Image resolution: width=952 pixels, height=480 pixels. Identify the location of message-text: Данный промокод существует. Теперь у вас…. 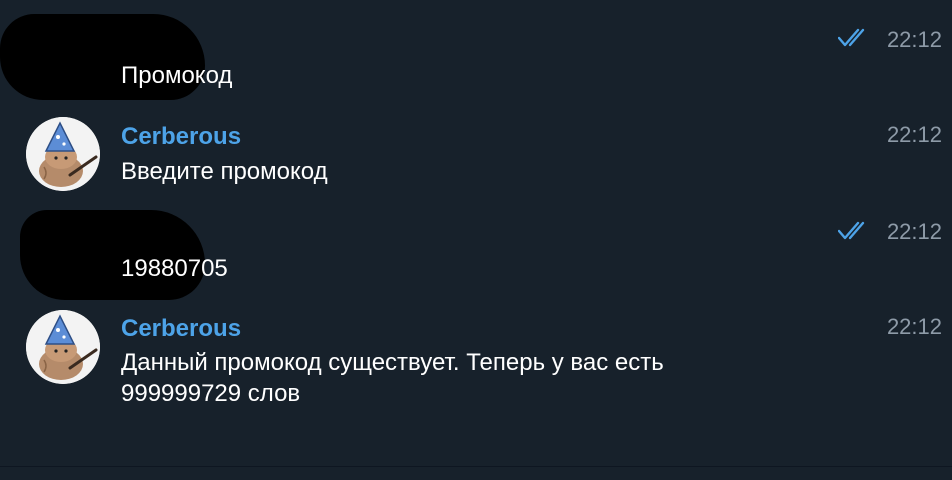
(392, 378).